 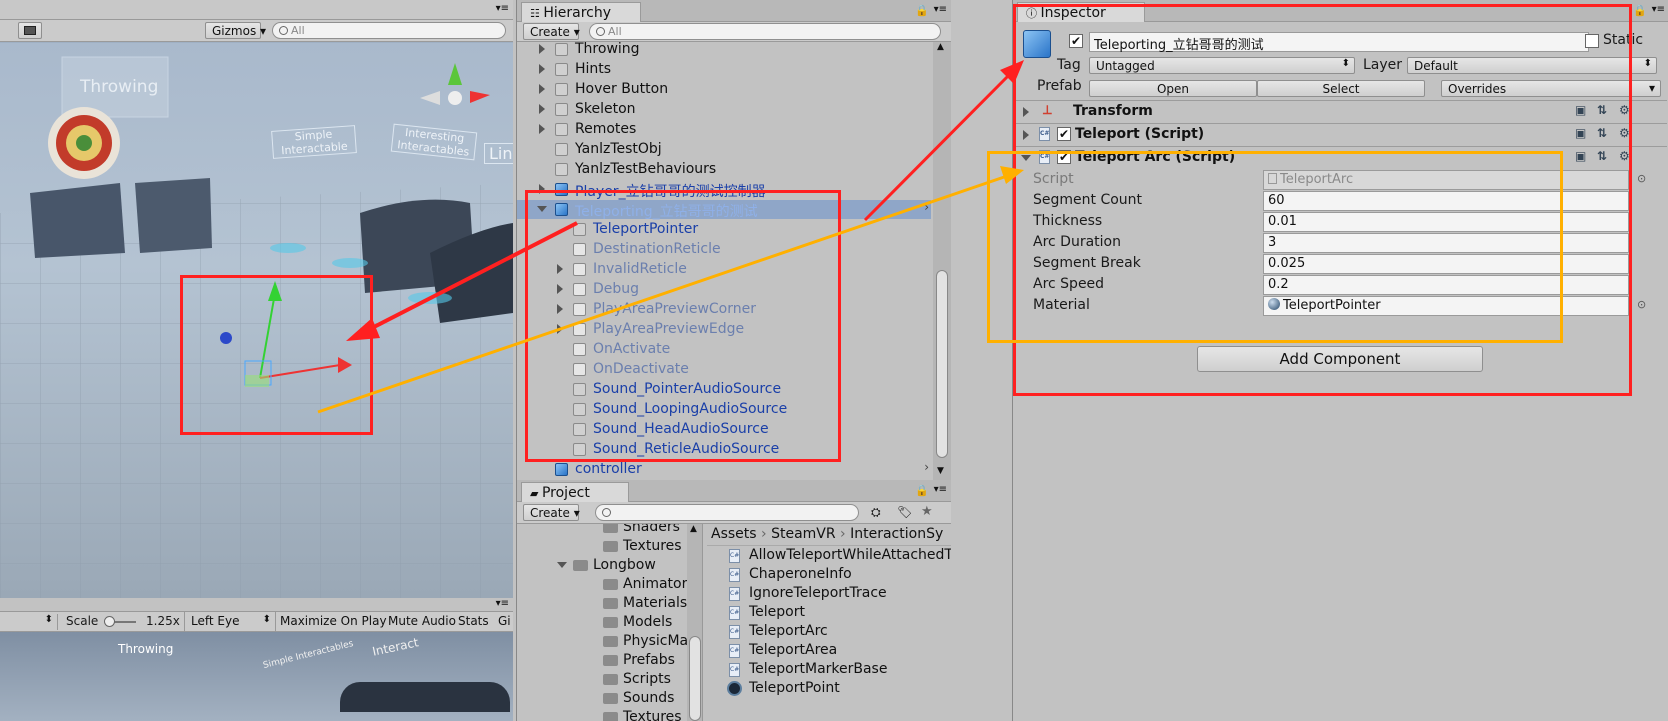 I want to click on breadcrumb-interactionsystem: InteractionSy, so click(x=896, y=534).